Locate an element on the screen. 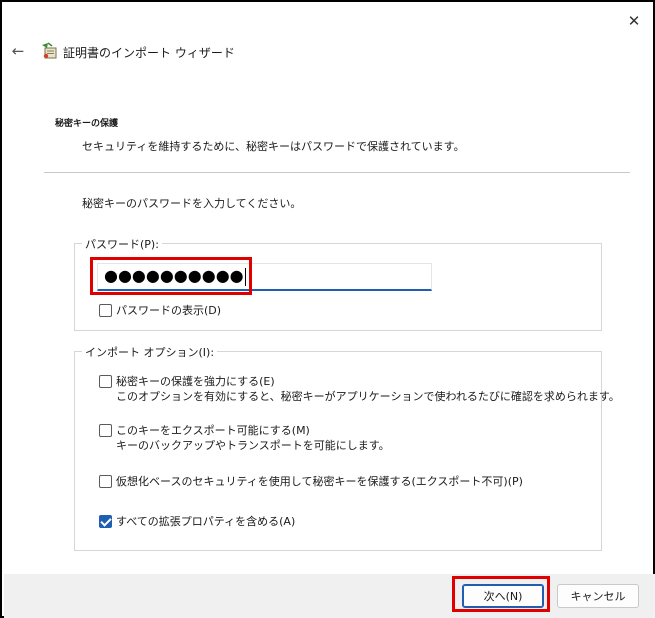 Image resolution: width=655 pixels, height=618 pixels. cancel-button: キャンセル is located at coordinates (598, 596).